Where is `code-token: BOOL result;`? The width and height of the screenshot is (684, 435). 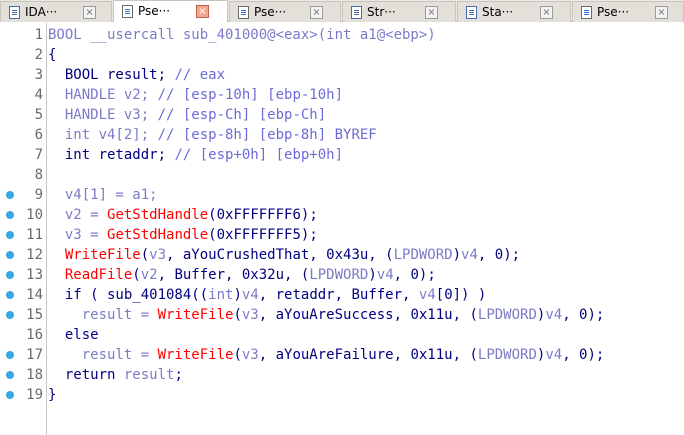
code-token: BOOL result; is located at coordinates (111, 75).